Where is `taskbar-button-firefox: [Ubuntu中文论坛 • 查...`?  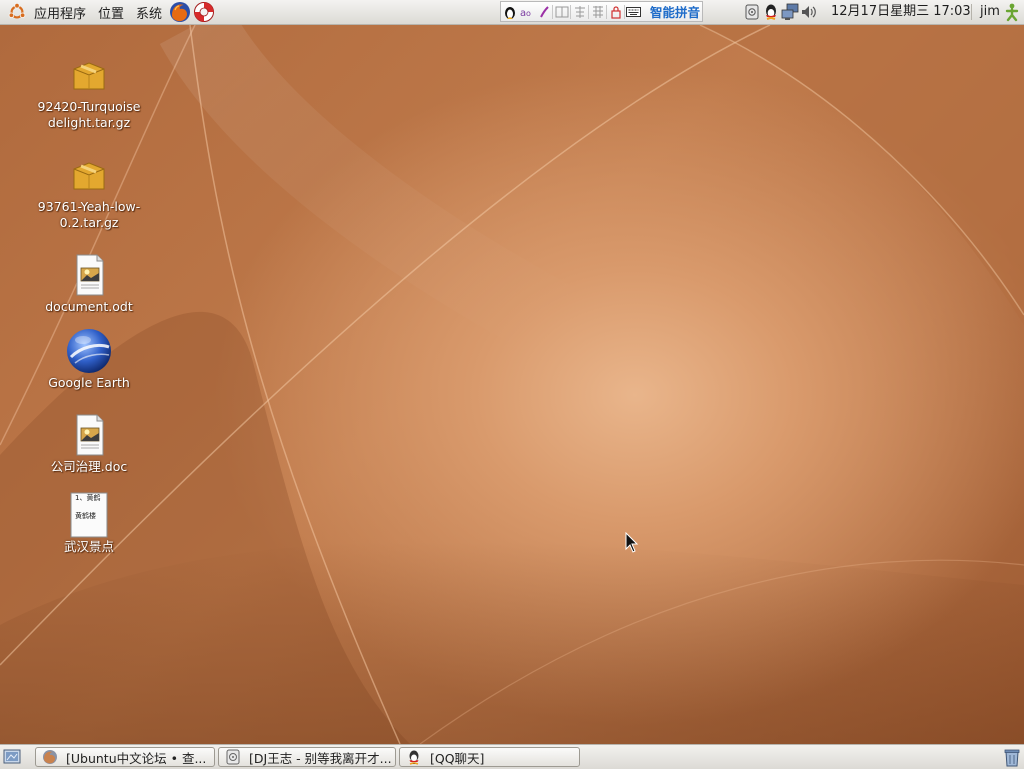 taskbar-button-firefox: [Ubuntu中文论坛 • 查... is located at coordinates (125, 757).